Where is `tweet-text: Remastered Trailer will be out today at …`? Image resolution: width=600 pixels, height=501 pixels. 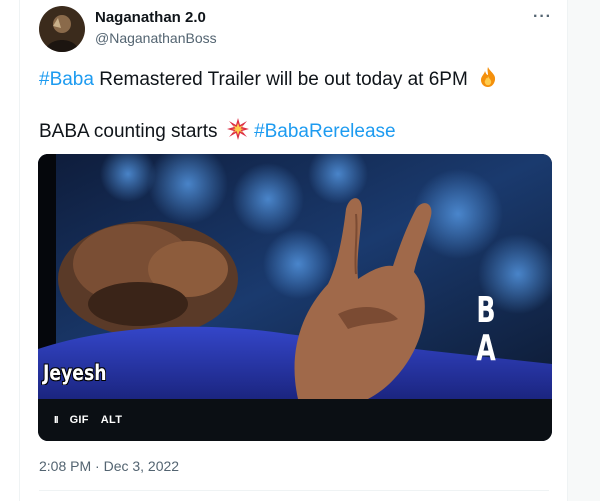 tweet-text: Remastered Trailer will be out today at … is located at coordinates (280, 79).